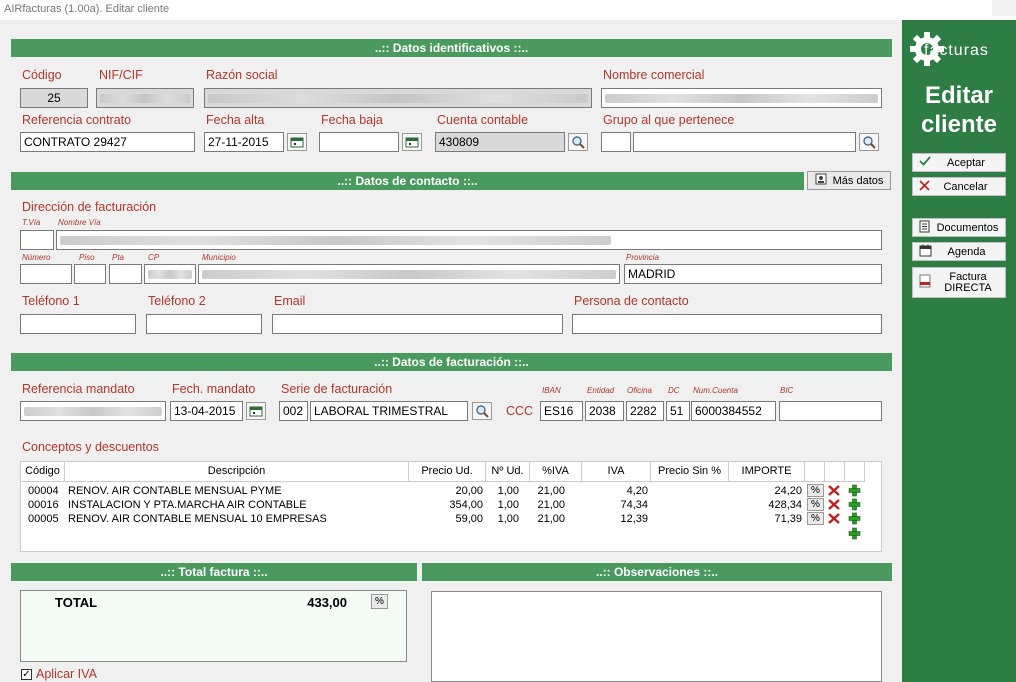 The height and width of the screenshot is (682, 1016). I want to click on sidebar-title-line1: Editar, so click(958, 95).